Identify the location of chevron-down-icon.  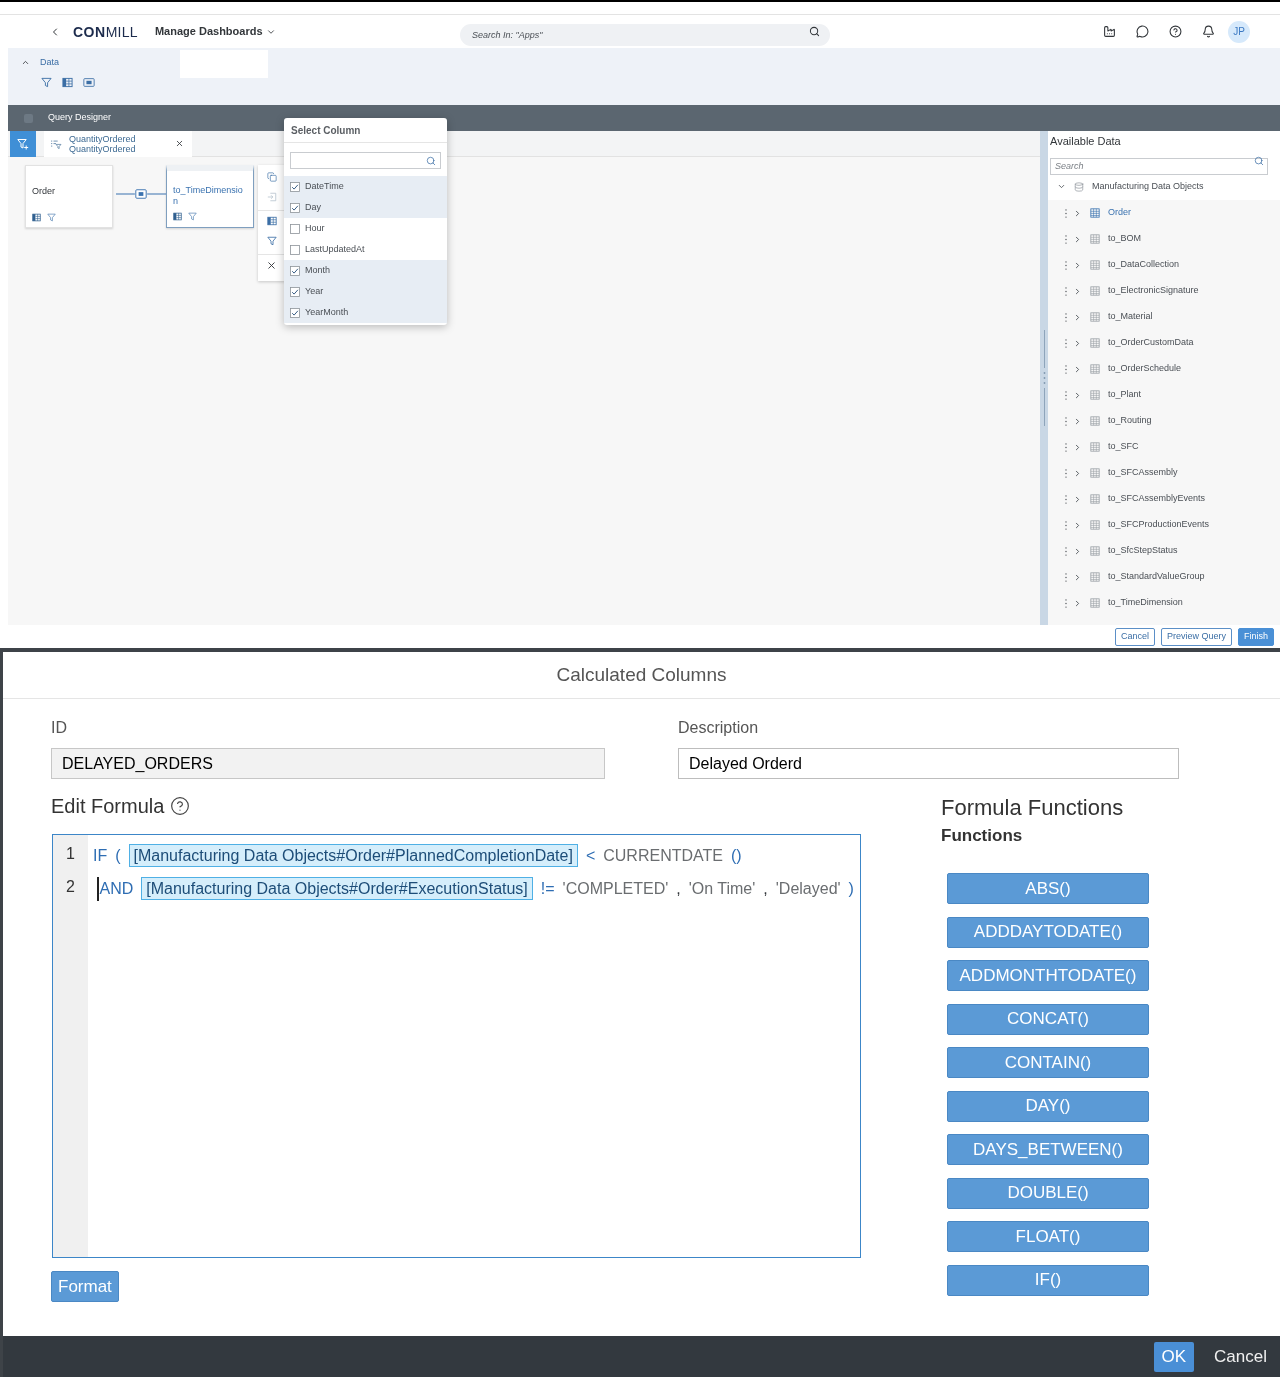
(1061, 186).